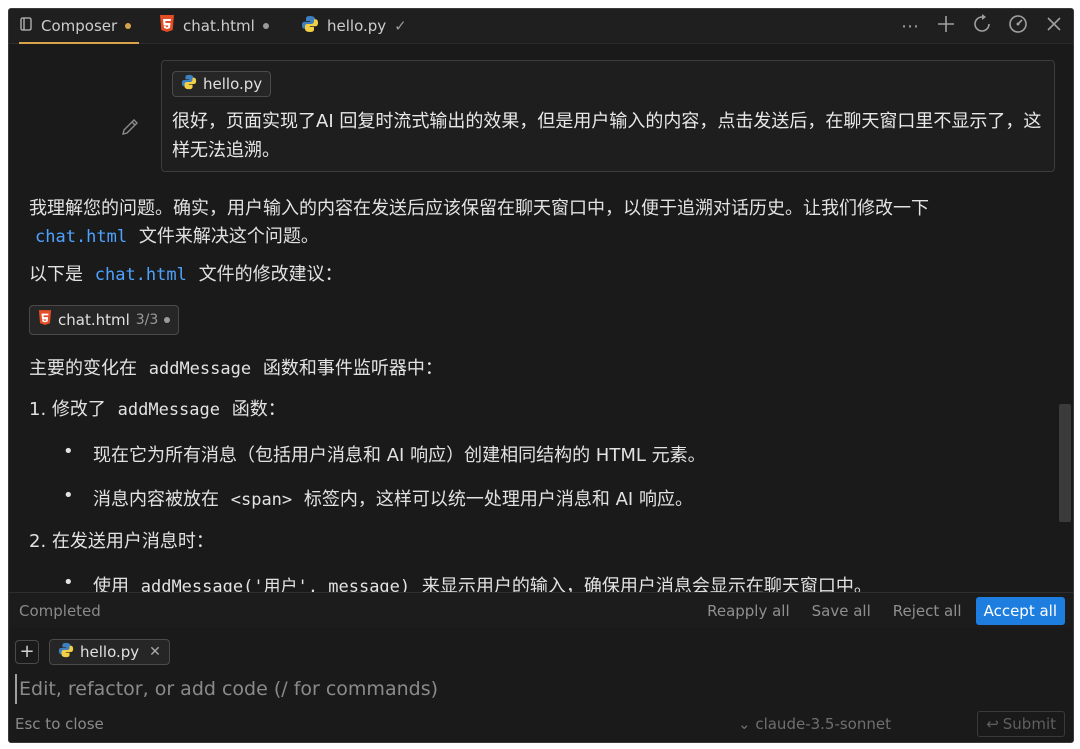 The height and width of the screenshot is (749, 1080). What do you see at coordinates (992, 724) in the screenshot?
I see `enter-icon: ↩` at bounding box center [992, 724].